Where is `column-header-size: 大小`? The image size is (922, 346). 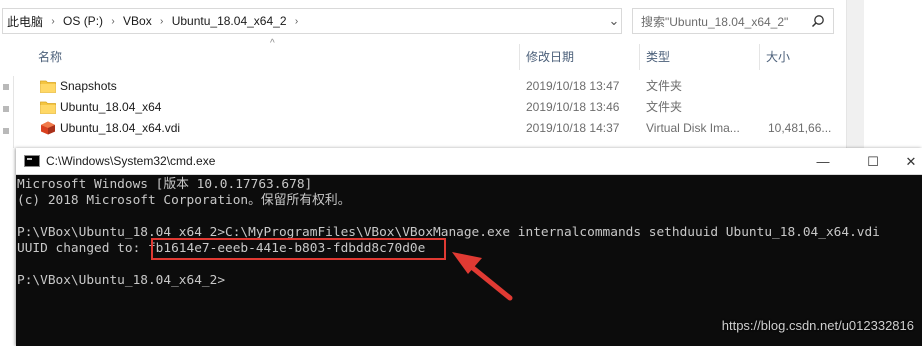
column-header-size: 大小 is located at coordinates (775, 57).